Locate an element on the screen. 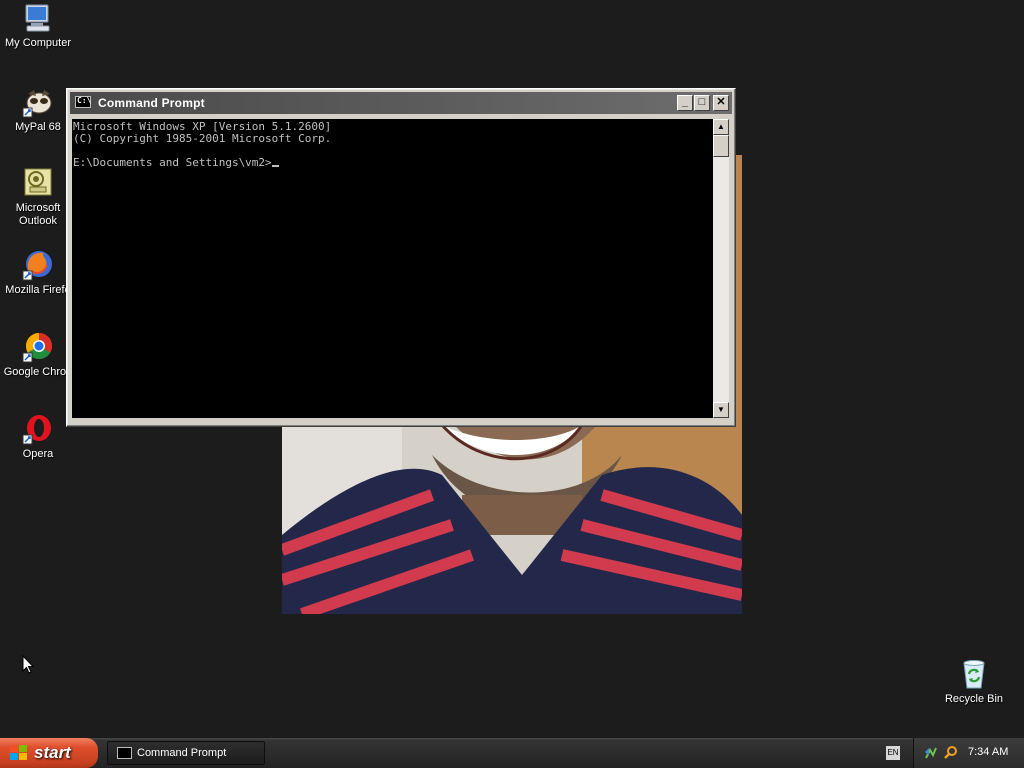  desktop-icon-label: Google Chron is located at coordinates (38, 372).